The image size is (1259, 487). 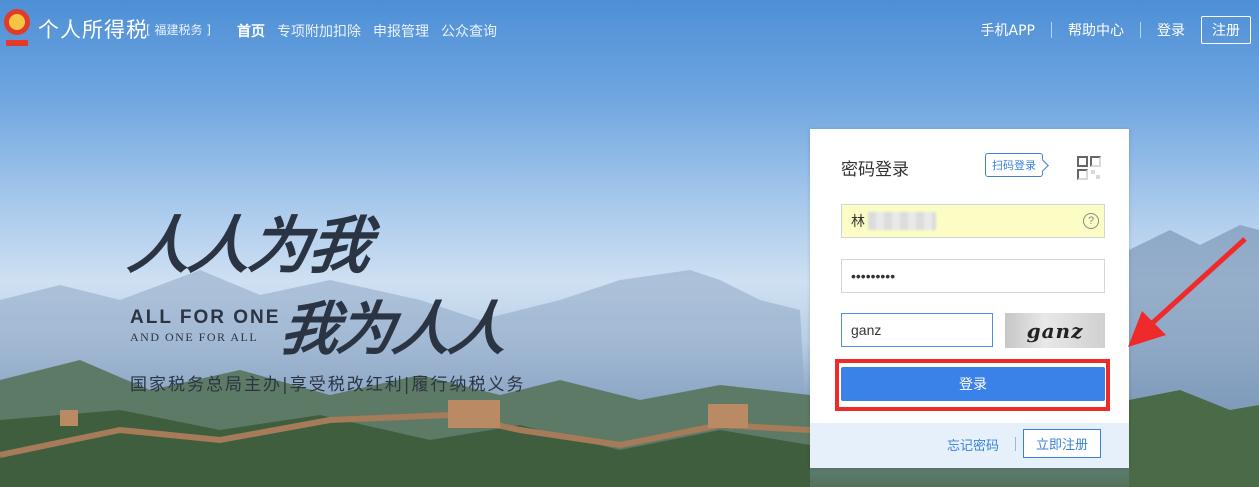 What do you see at coordinates (1055, 330) in the screenshot?
I see `captcha-image: ganz` at bounding box center [1055, 330].